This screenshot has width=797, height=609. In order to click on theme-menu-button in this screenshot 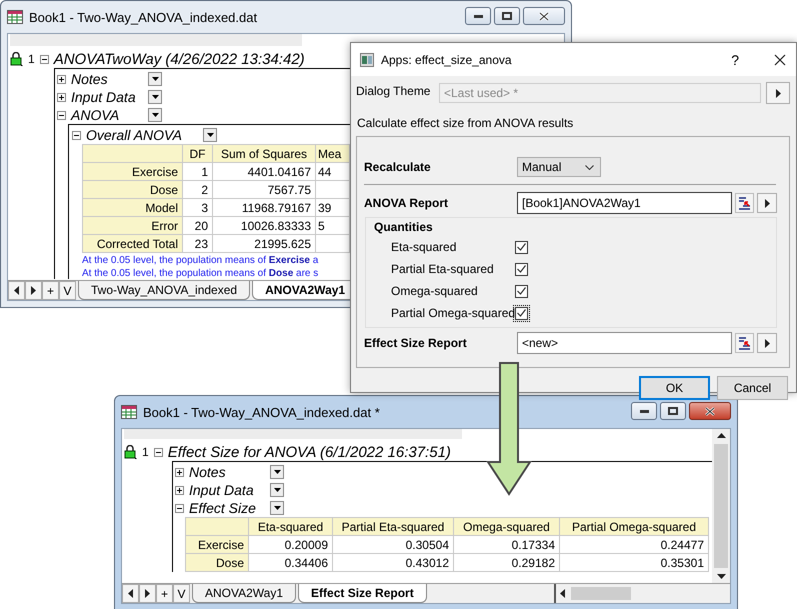, I will do `click(778, 93)`.